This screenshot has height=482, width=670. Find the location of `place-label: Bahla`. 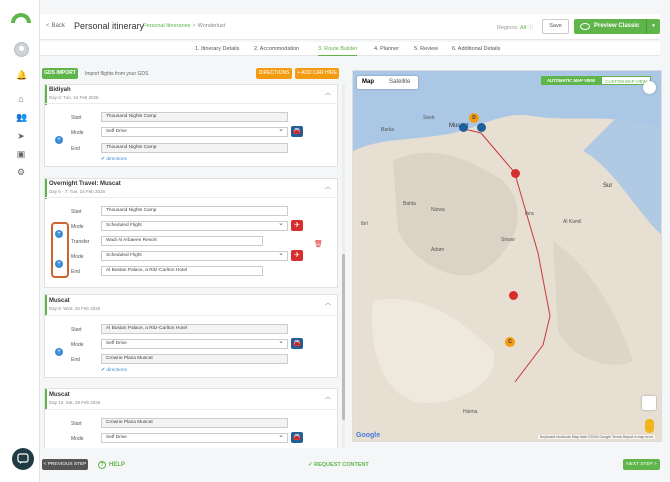

place-label: Bahla is located at coordinates (409, 204).